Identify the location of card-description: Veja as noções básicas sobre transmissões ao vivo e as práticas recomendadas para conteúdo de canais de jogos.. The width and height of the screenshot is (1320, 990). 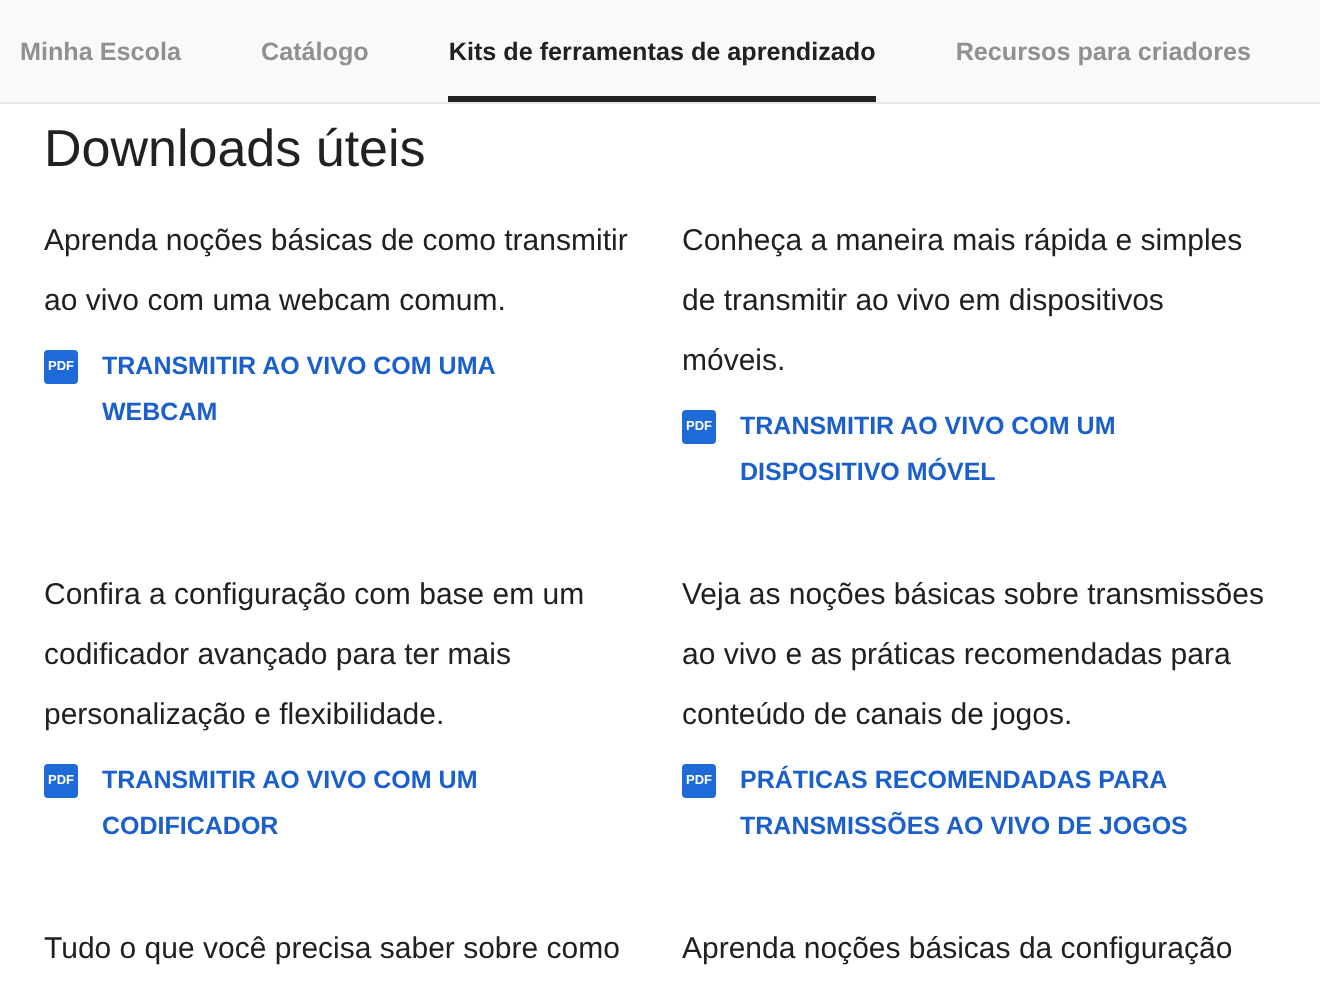
(974, 656).